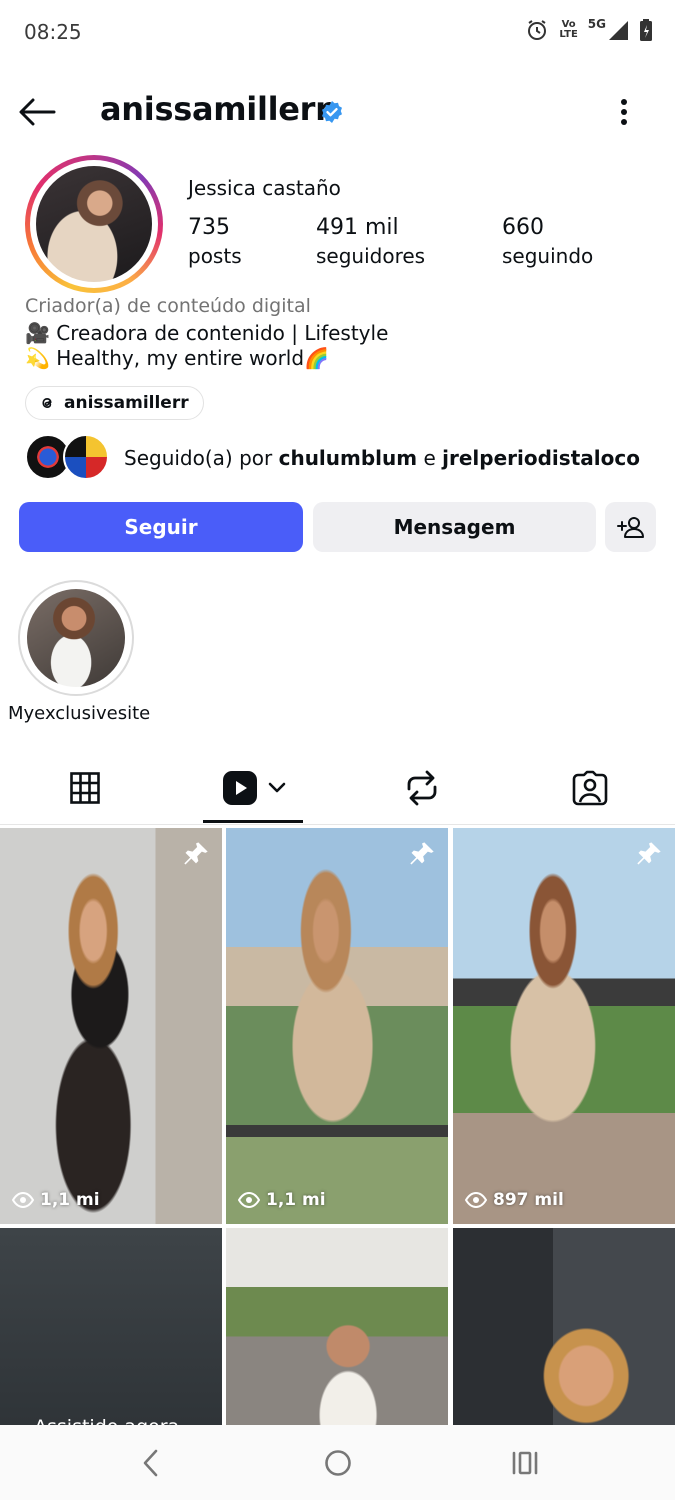 The image size is (675, 1500). Describe the element at coordinates (177, 358) in the screenshot. I see `bio-line-2: 💫 Healthy, my entire world🌈` at that location.